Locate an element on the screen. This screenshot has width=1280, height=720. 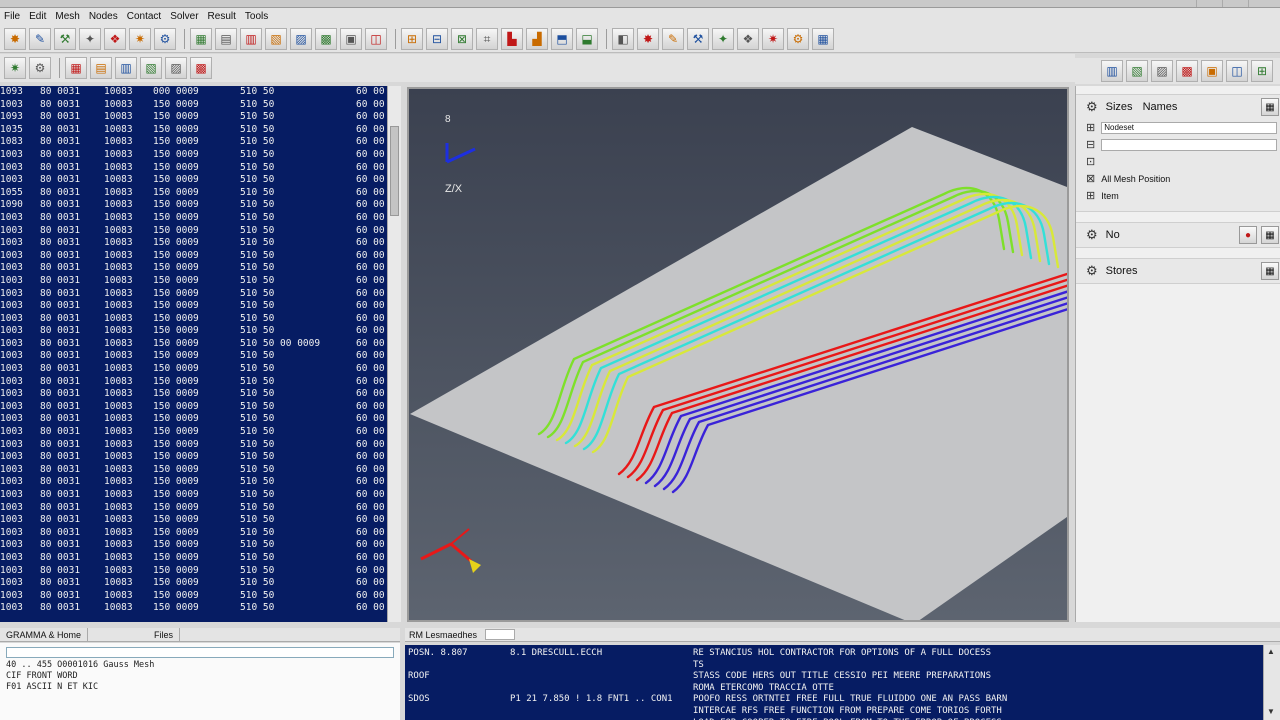
color-picker-button: ● is located at coordinates (1248, 235).